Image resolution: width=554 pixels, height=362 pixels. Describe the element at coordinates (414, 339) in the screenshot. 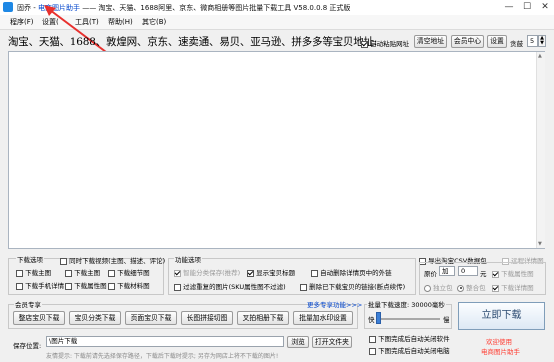

I see `auto-close-app-label: 下图完成后自动关闭软件` at that location.